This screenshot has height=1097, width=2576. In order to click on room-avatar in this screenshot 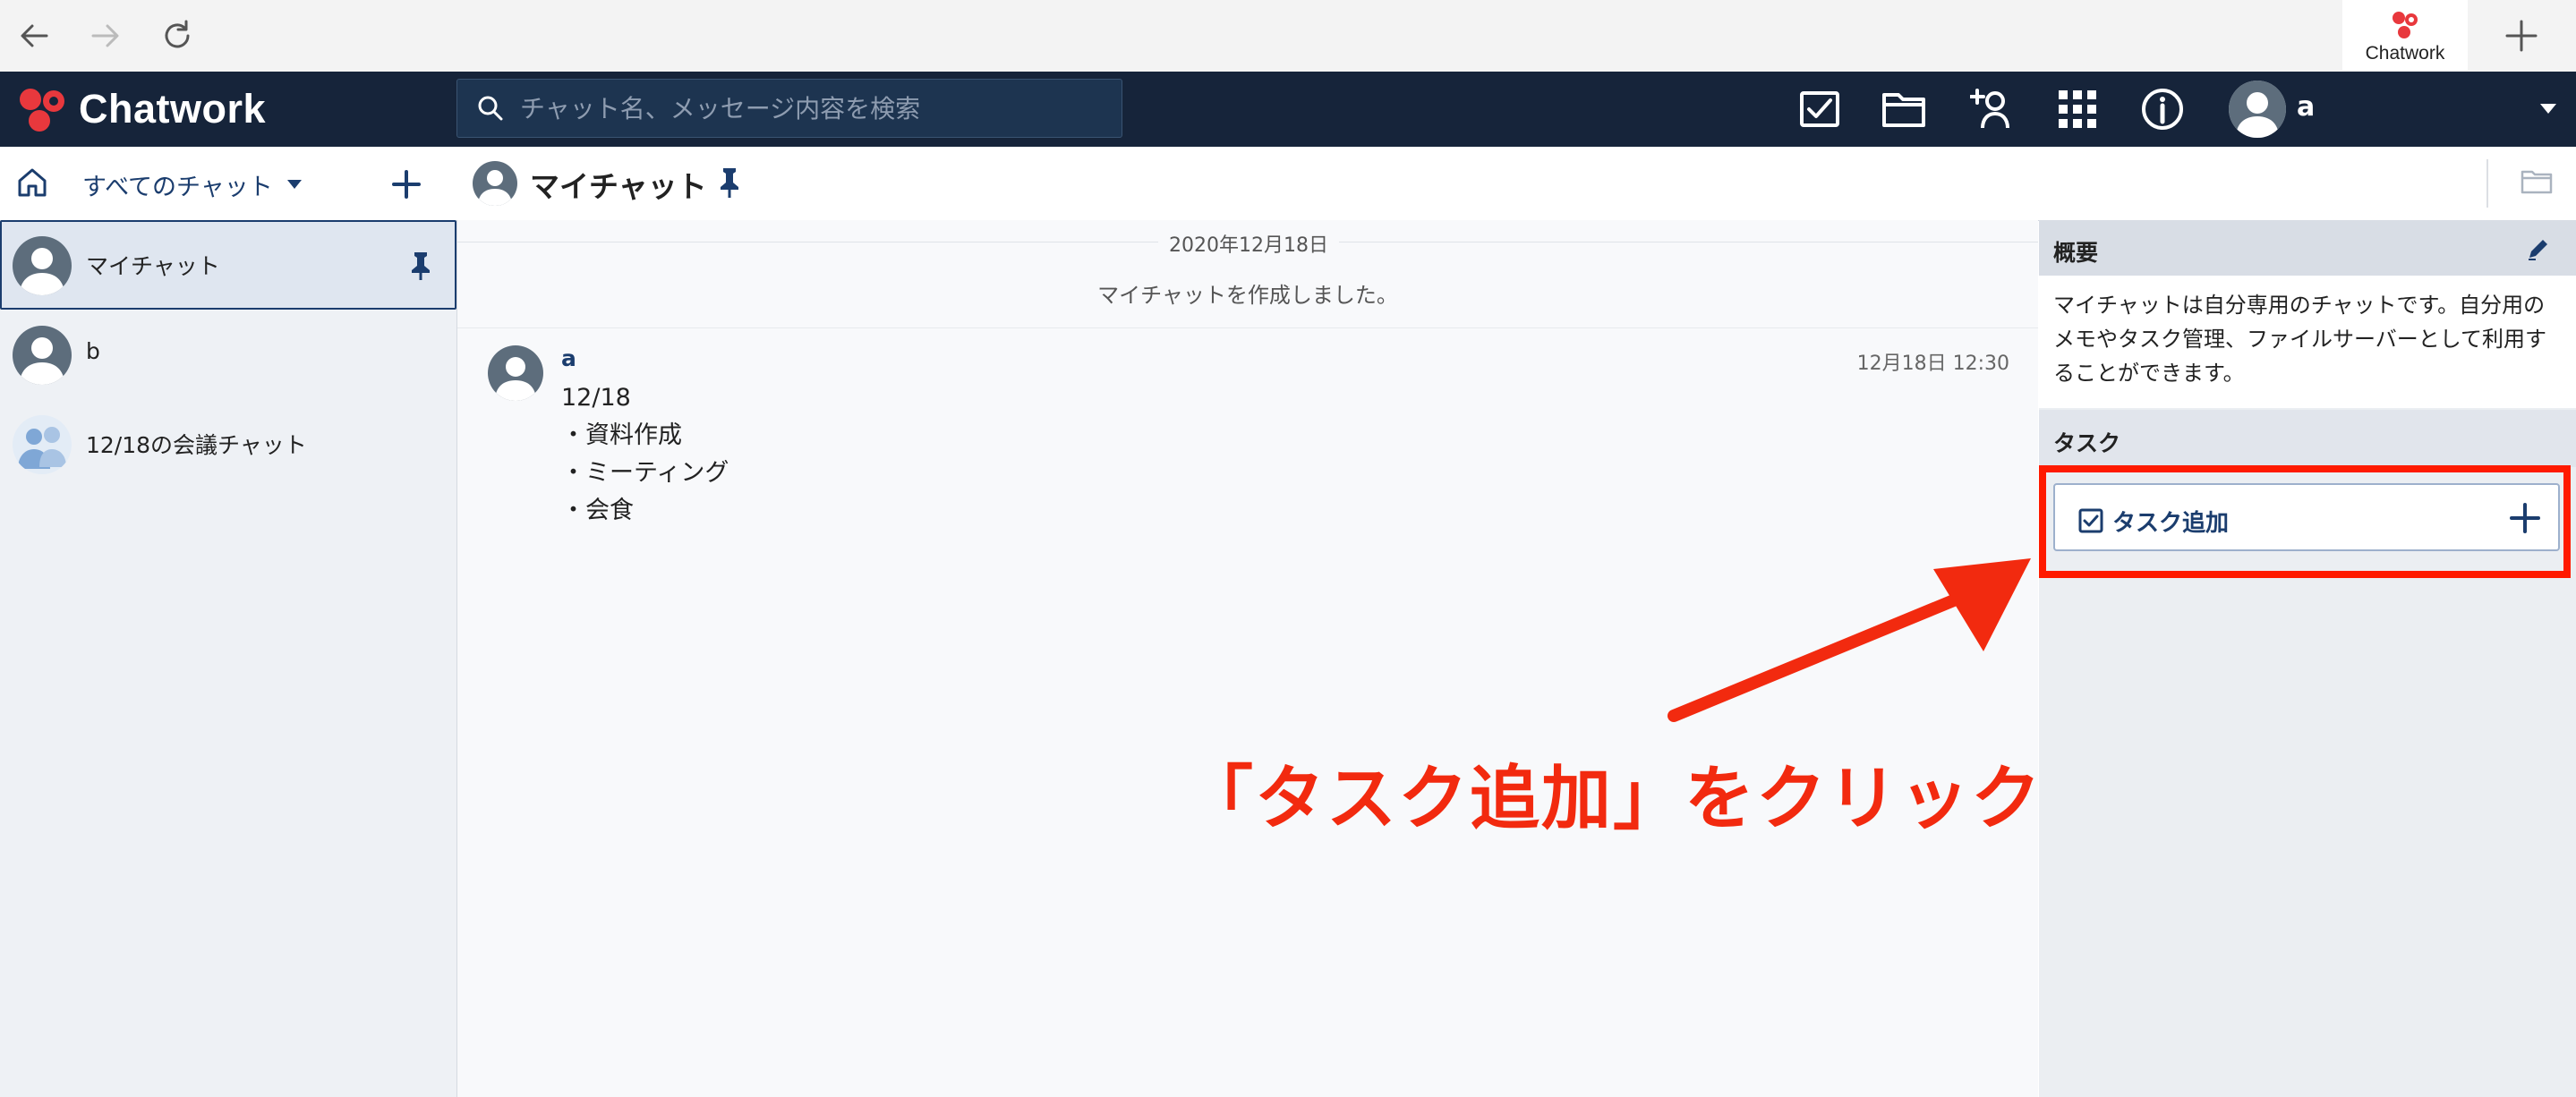, I will do `click(495, 183)`.